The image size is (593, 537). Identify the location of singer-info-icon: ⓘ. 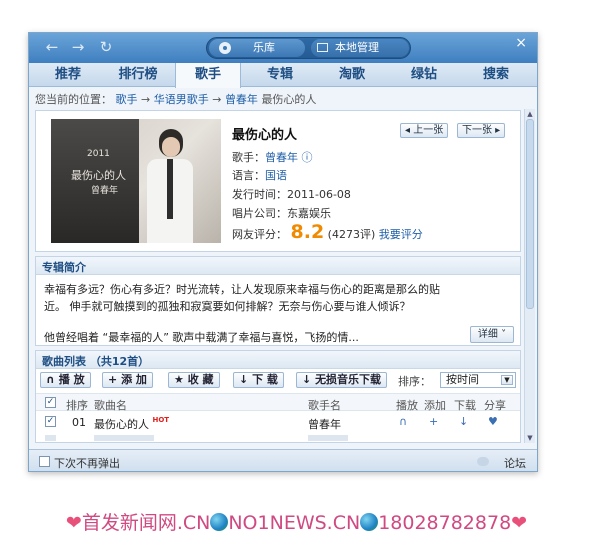
(307, 157).